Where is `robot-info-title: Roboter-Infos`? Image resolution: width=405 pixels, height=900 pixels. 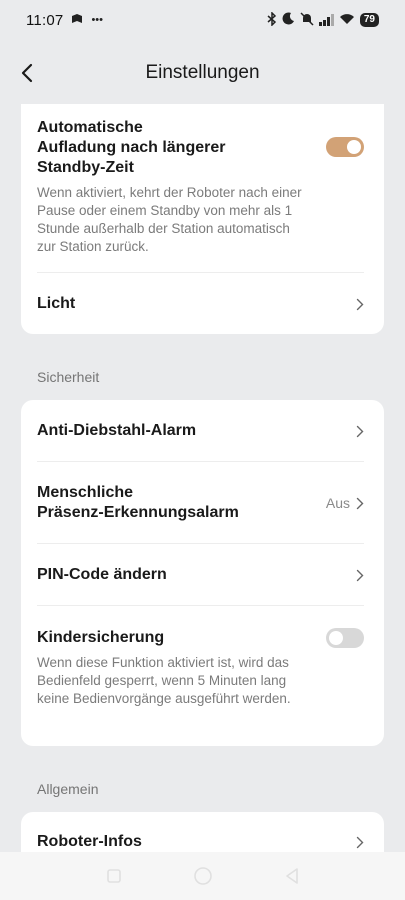
robot-info-title: Roboter-Infos is located at coordinates (89, 841).